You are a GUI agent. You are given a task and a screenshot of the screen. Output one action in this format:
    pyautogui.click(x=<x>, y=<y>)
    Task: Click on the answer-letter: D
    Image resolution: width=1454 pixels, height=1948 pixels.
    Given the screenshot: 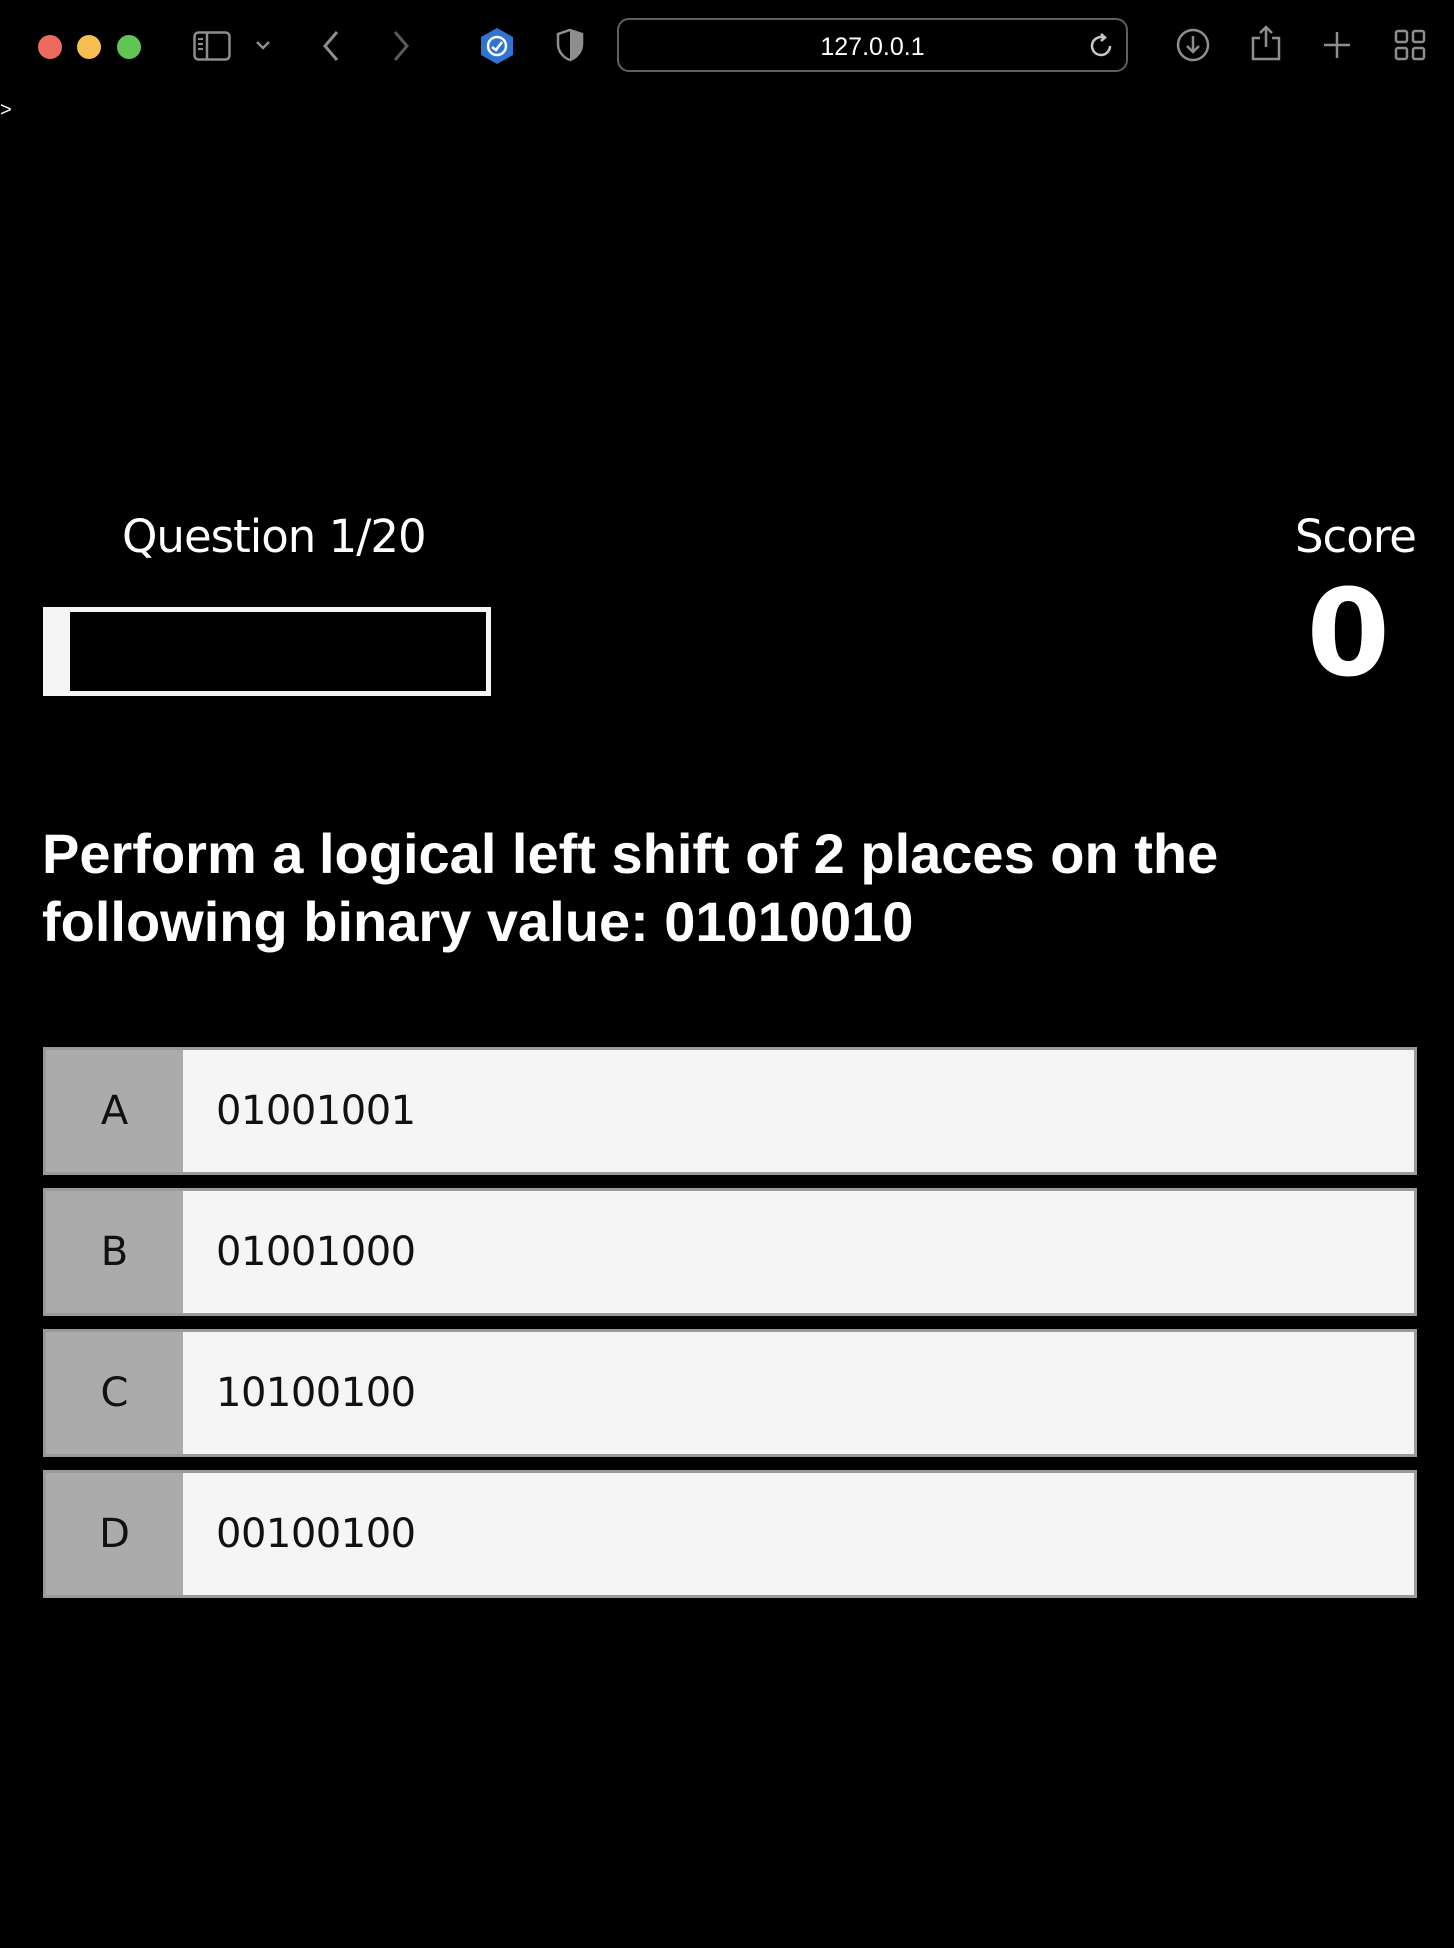 What is the action you would take?
    pyautogui.click(x=114, y=1534)
    